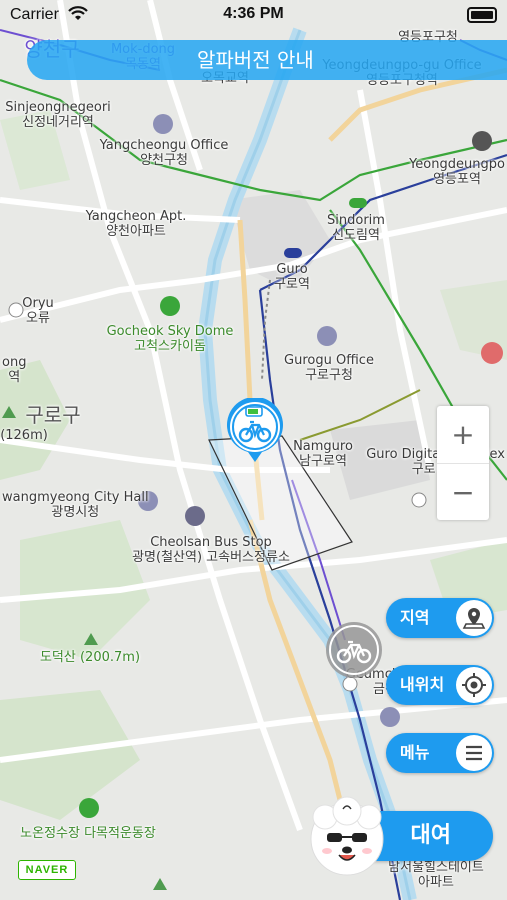 Image resolution: width=507 pixels, height=900 pixels. What do you see at coordinates (38, 311) in the screenshot?
I see `map-label: Oryu 오류` at bounding box center [38, 311].